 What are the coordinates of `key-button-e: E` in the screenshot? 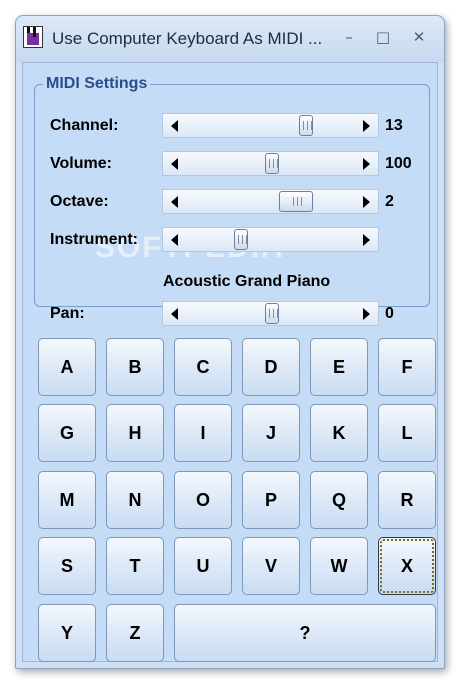 It's located at (339, 367).